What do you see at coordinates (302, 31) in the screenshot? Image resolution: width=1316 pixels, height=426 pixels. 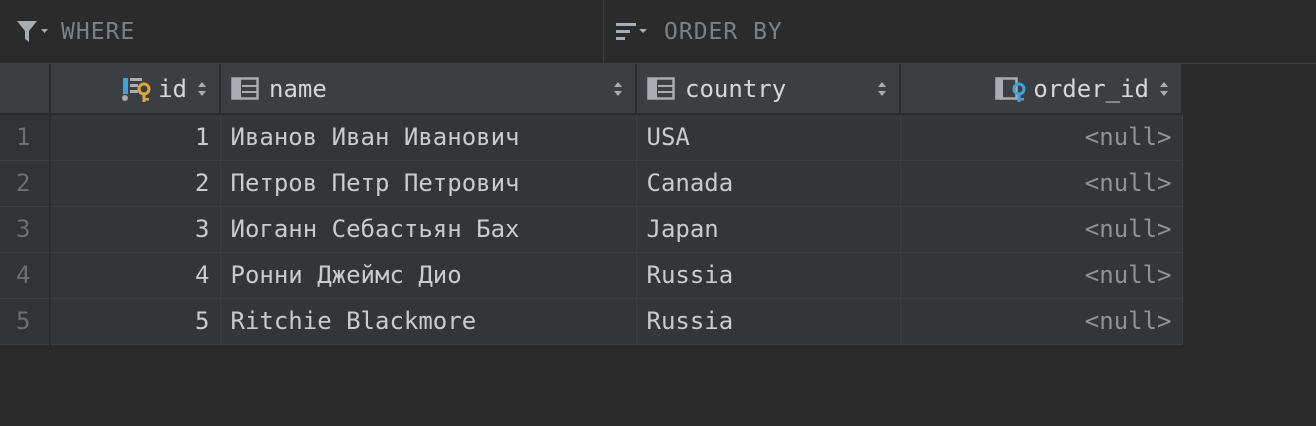 I see `where-filter-field: WHERE` at bounding box center [302, 31].